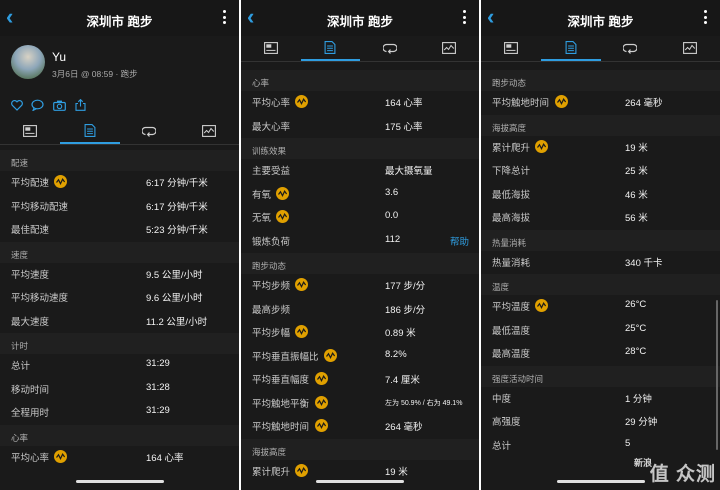 This screenshot has width=720, height=490. Describe the element at coordinates (360, 403) in the screenshot. I see `stat-row: 平均触地平衡 左为 50.9% / 右为 49.1%` at that location.